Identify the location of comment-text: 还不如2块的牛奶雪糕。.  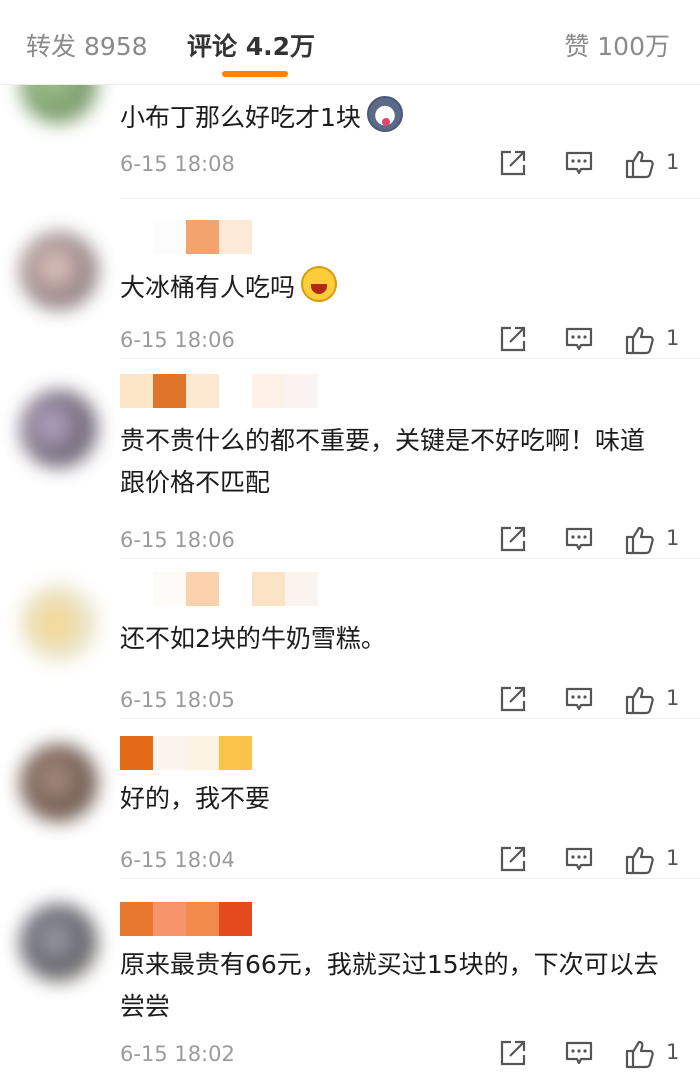
(253, 638).